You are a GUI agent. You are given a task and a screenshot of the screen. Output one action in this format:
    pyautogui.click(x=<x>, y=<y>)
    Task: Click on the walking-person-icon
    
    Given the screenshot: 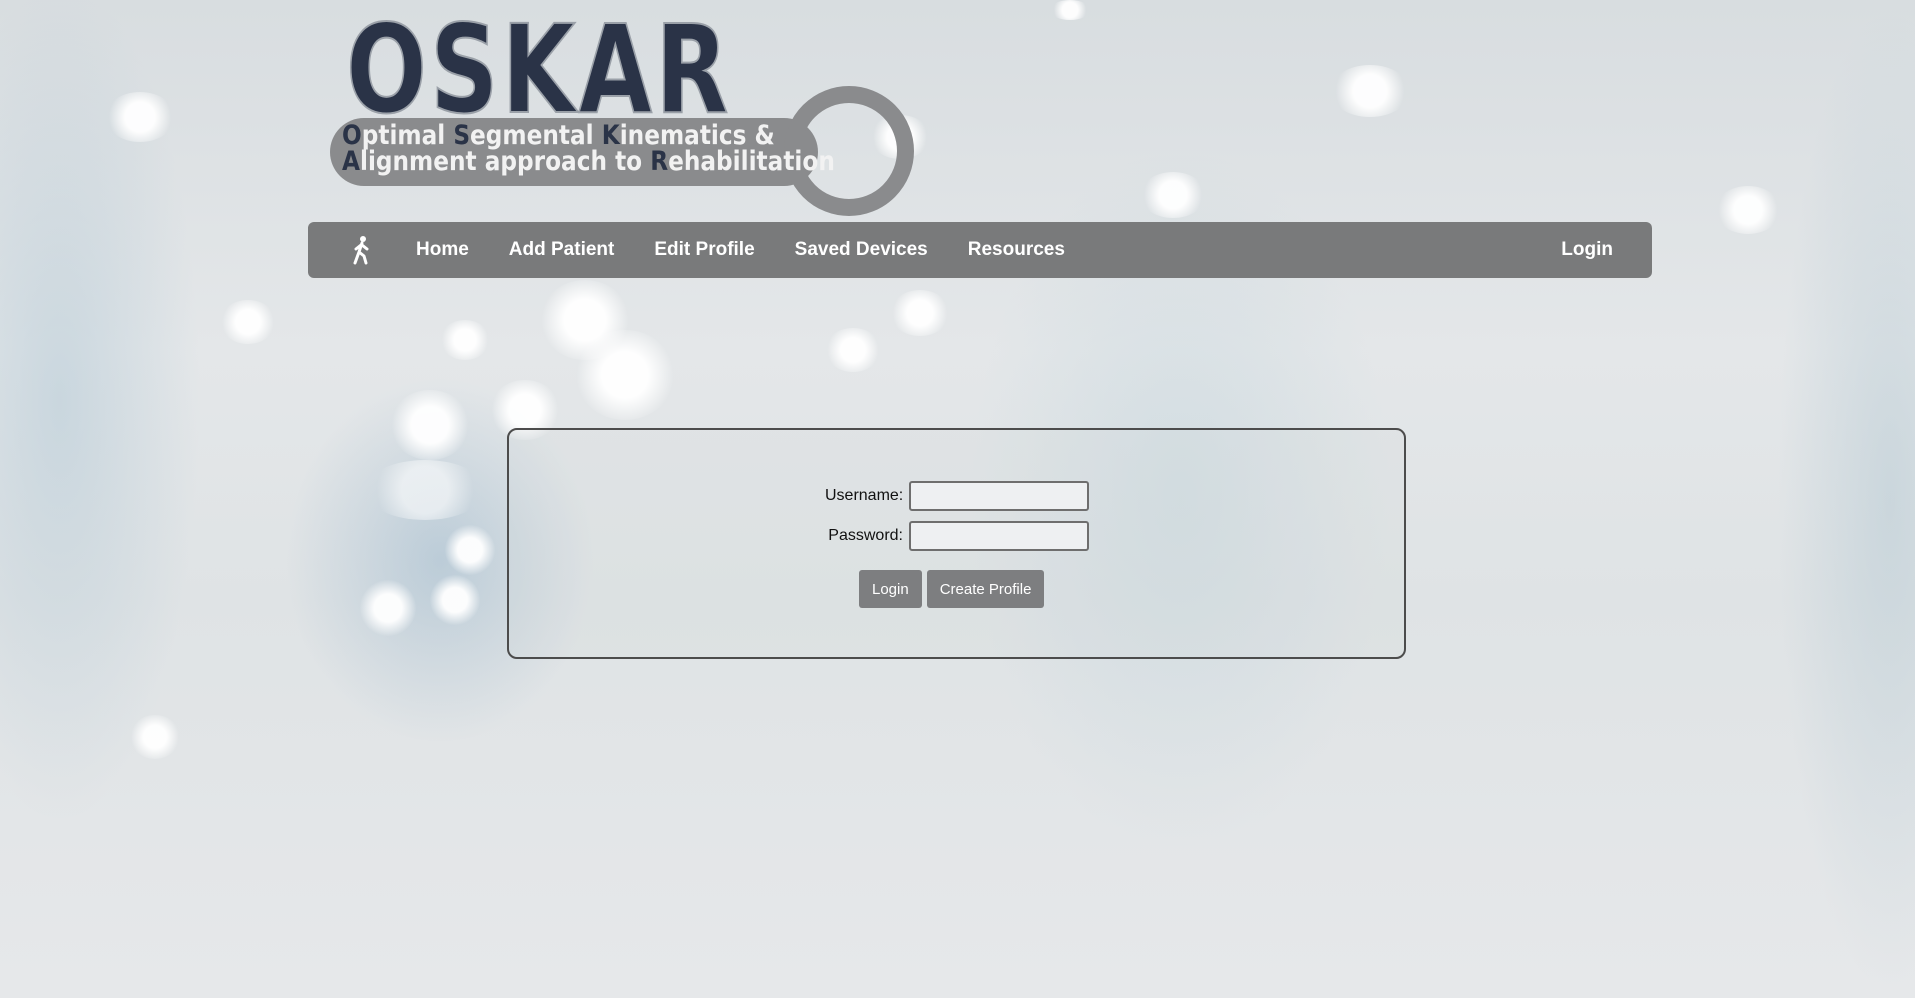 What is the action you would take?
    pyautogui.click(x=362, y=250)
    